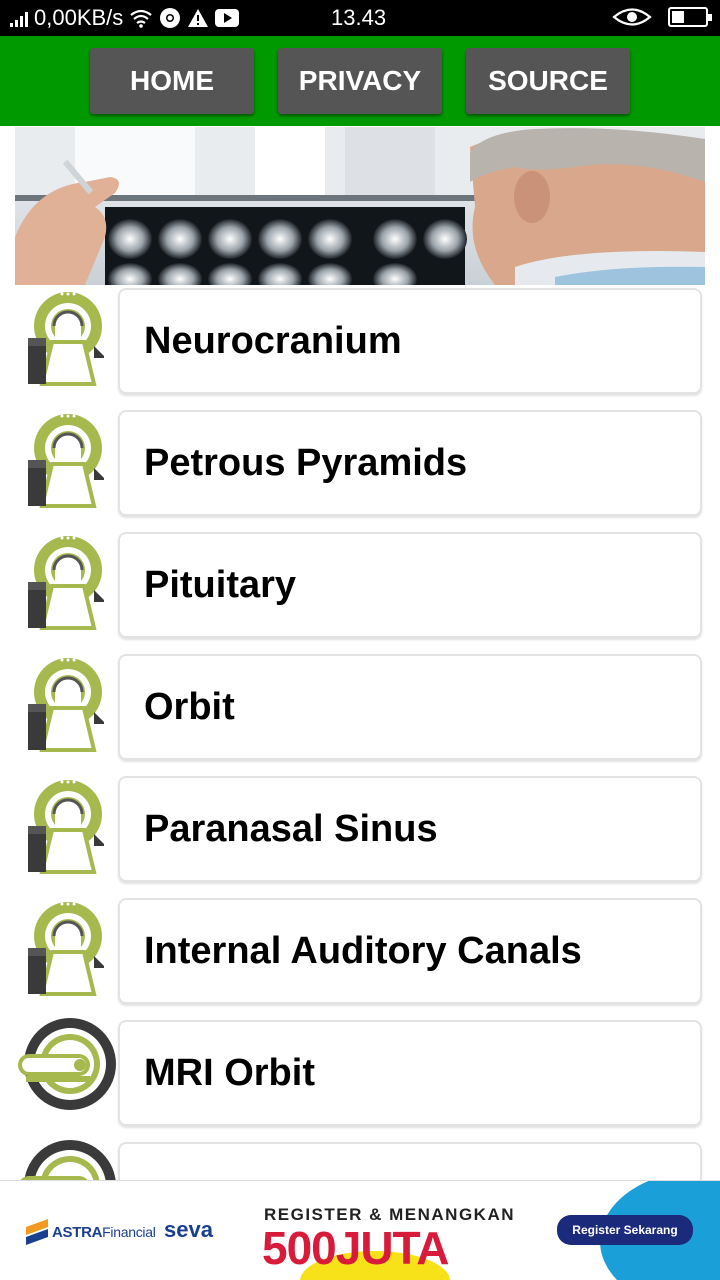 Image resolution: width=720 pixels, height=1280 pixels. I want to click on list-item-card: Petrous Pyramids, so click(410, 463).